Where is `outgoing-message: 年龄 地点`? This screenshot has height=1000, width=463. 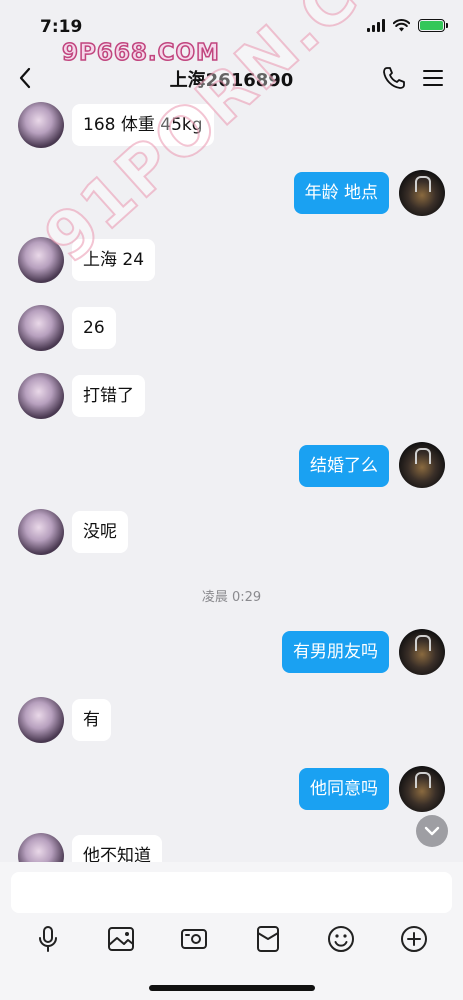 outgoing-message: 年龄 地点 is located at coordinates (341, 193).